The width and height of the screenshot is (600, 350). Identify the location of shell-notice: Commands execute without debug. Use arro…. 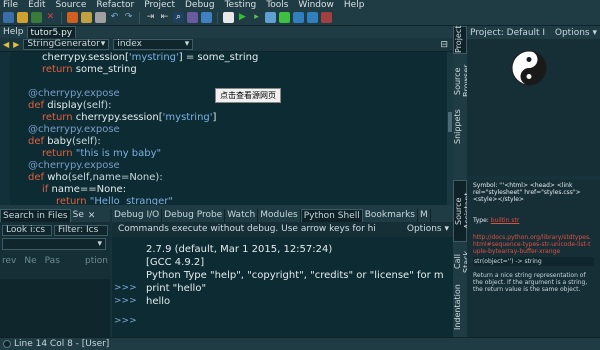
(247, 229).